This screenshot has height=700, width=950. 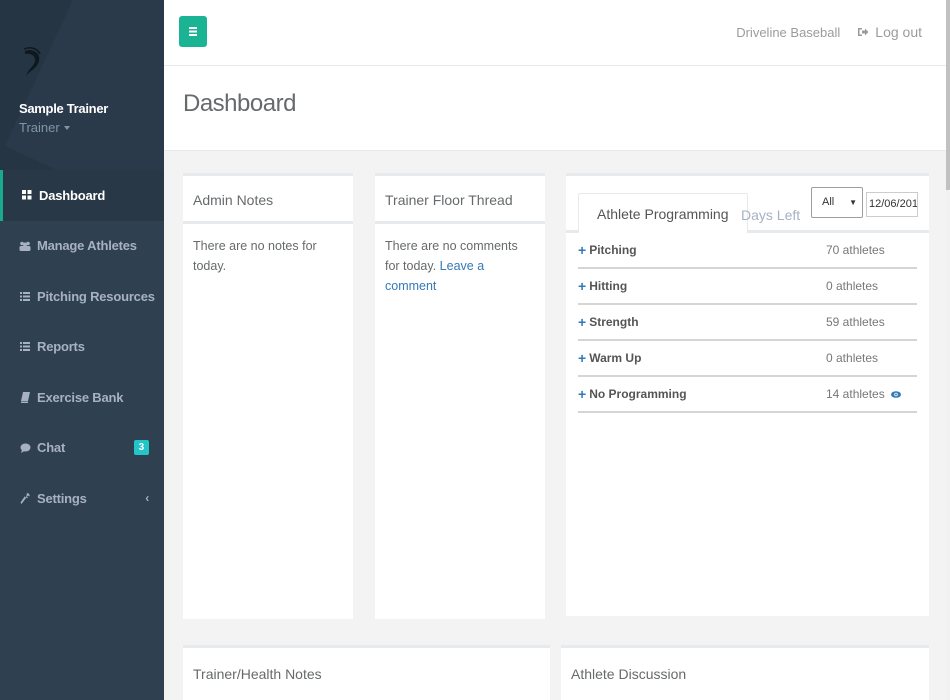 What do you see at coordinates (613, 322) in the screenshot?
I see `program-name: Strength` at bounding box center [613, 322].